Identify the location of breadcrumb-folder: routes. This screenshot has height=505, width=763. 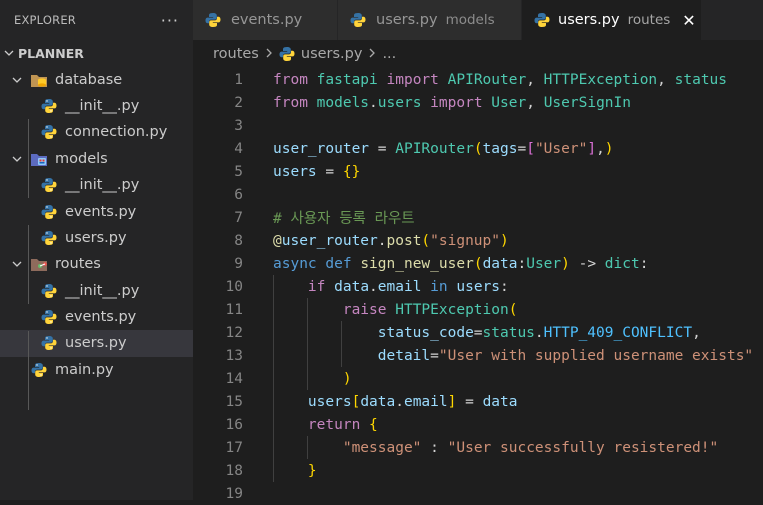
(236, 54).